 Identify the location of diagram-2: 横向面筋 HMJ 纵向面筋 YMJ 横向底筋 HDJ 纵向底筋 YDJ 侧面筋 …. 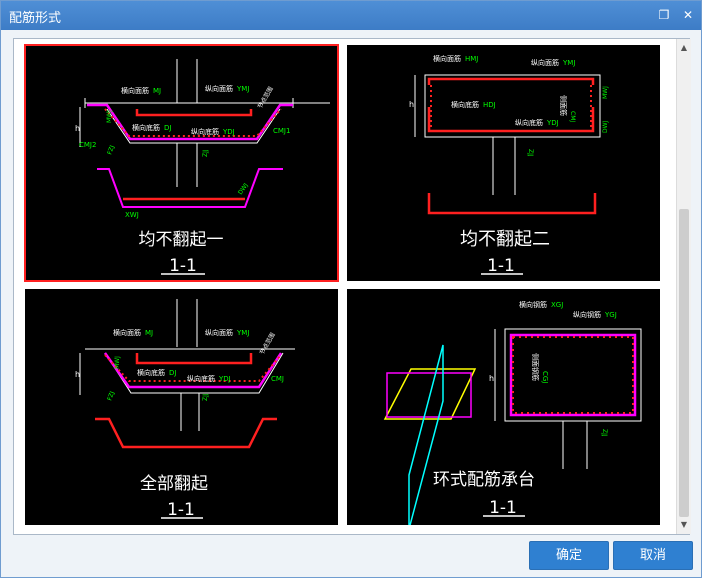
(509, 165).